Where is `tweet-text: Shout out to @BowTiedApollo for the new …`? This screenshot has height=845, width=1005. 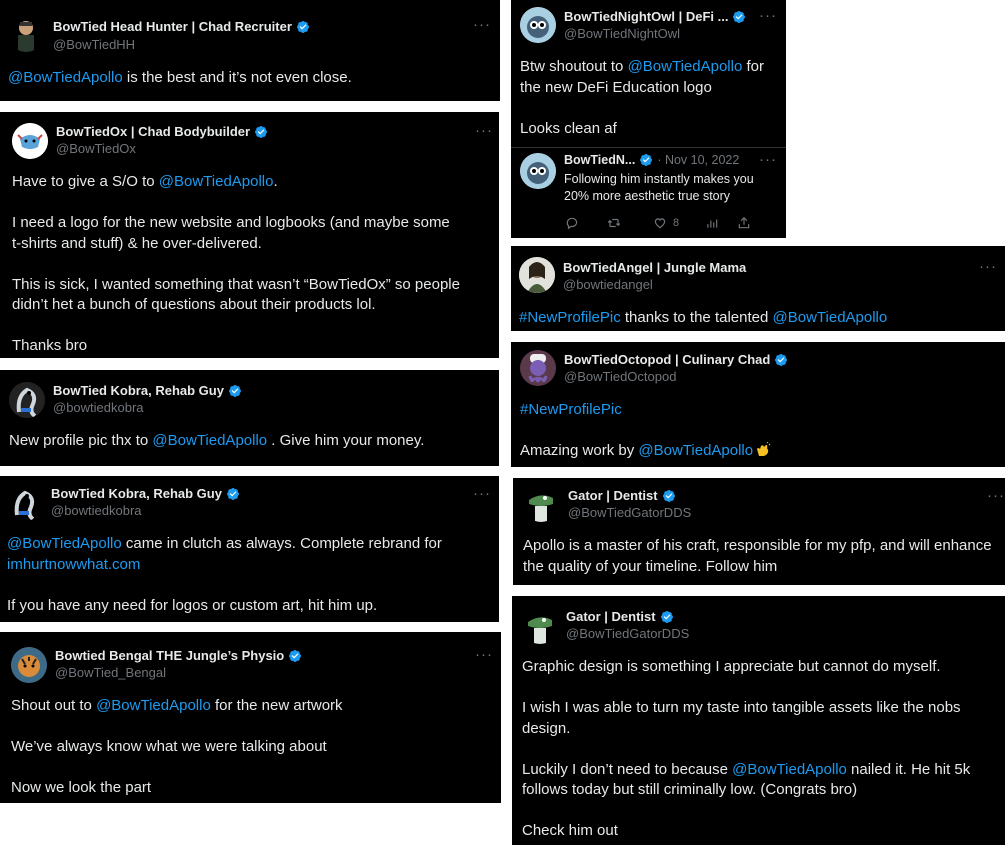 tweet-text: Shout out to @BowTiedApollo for the new … is located at coordinates (177, 746).